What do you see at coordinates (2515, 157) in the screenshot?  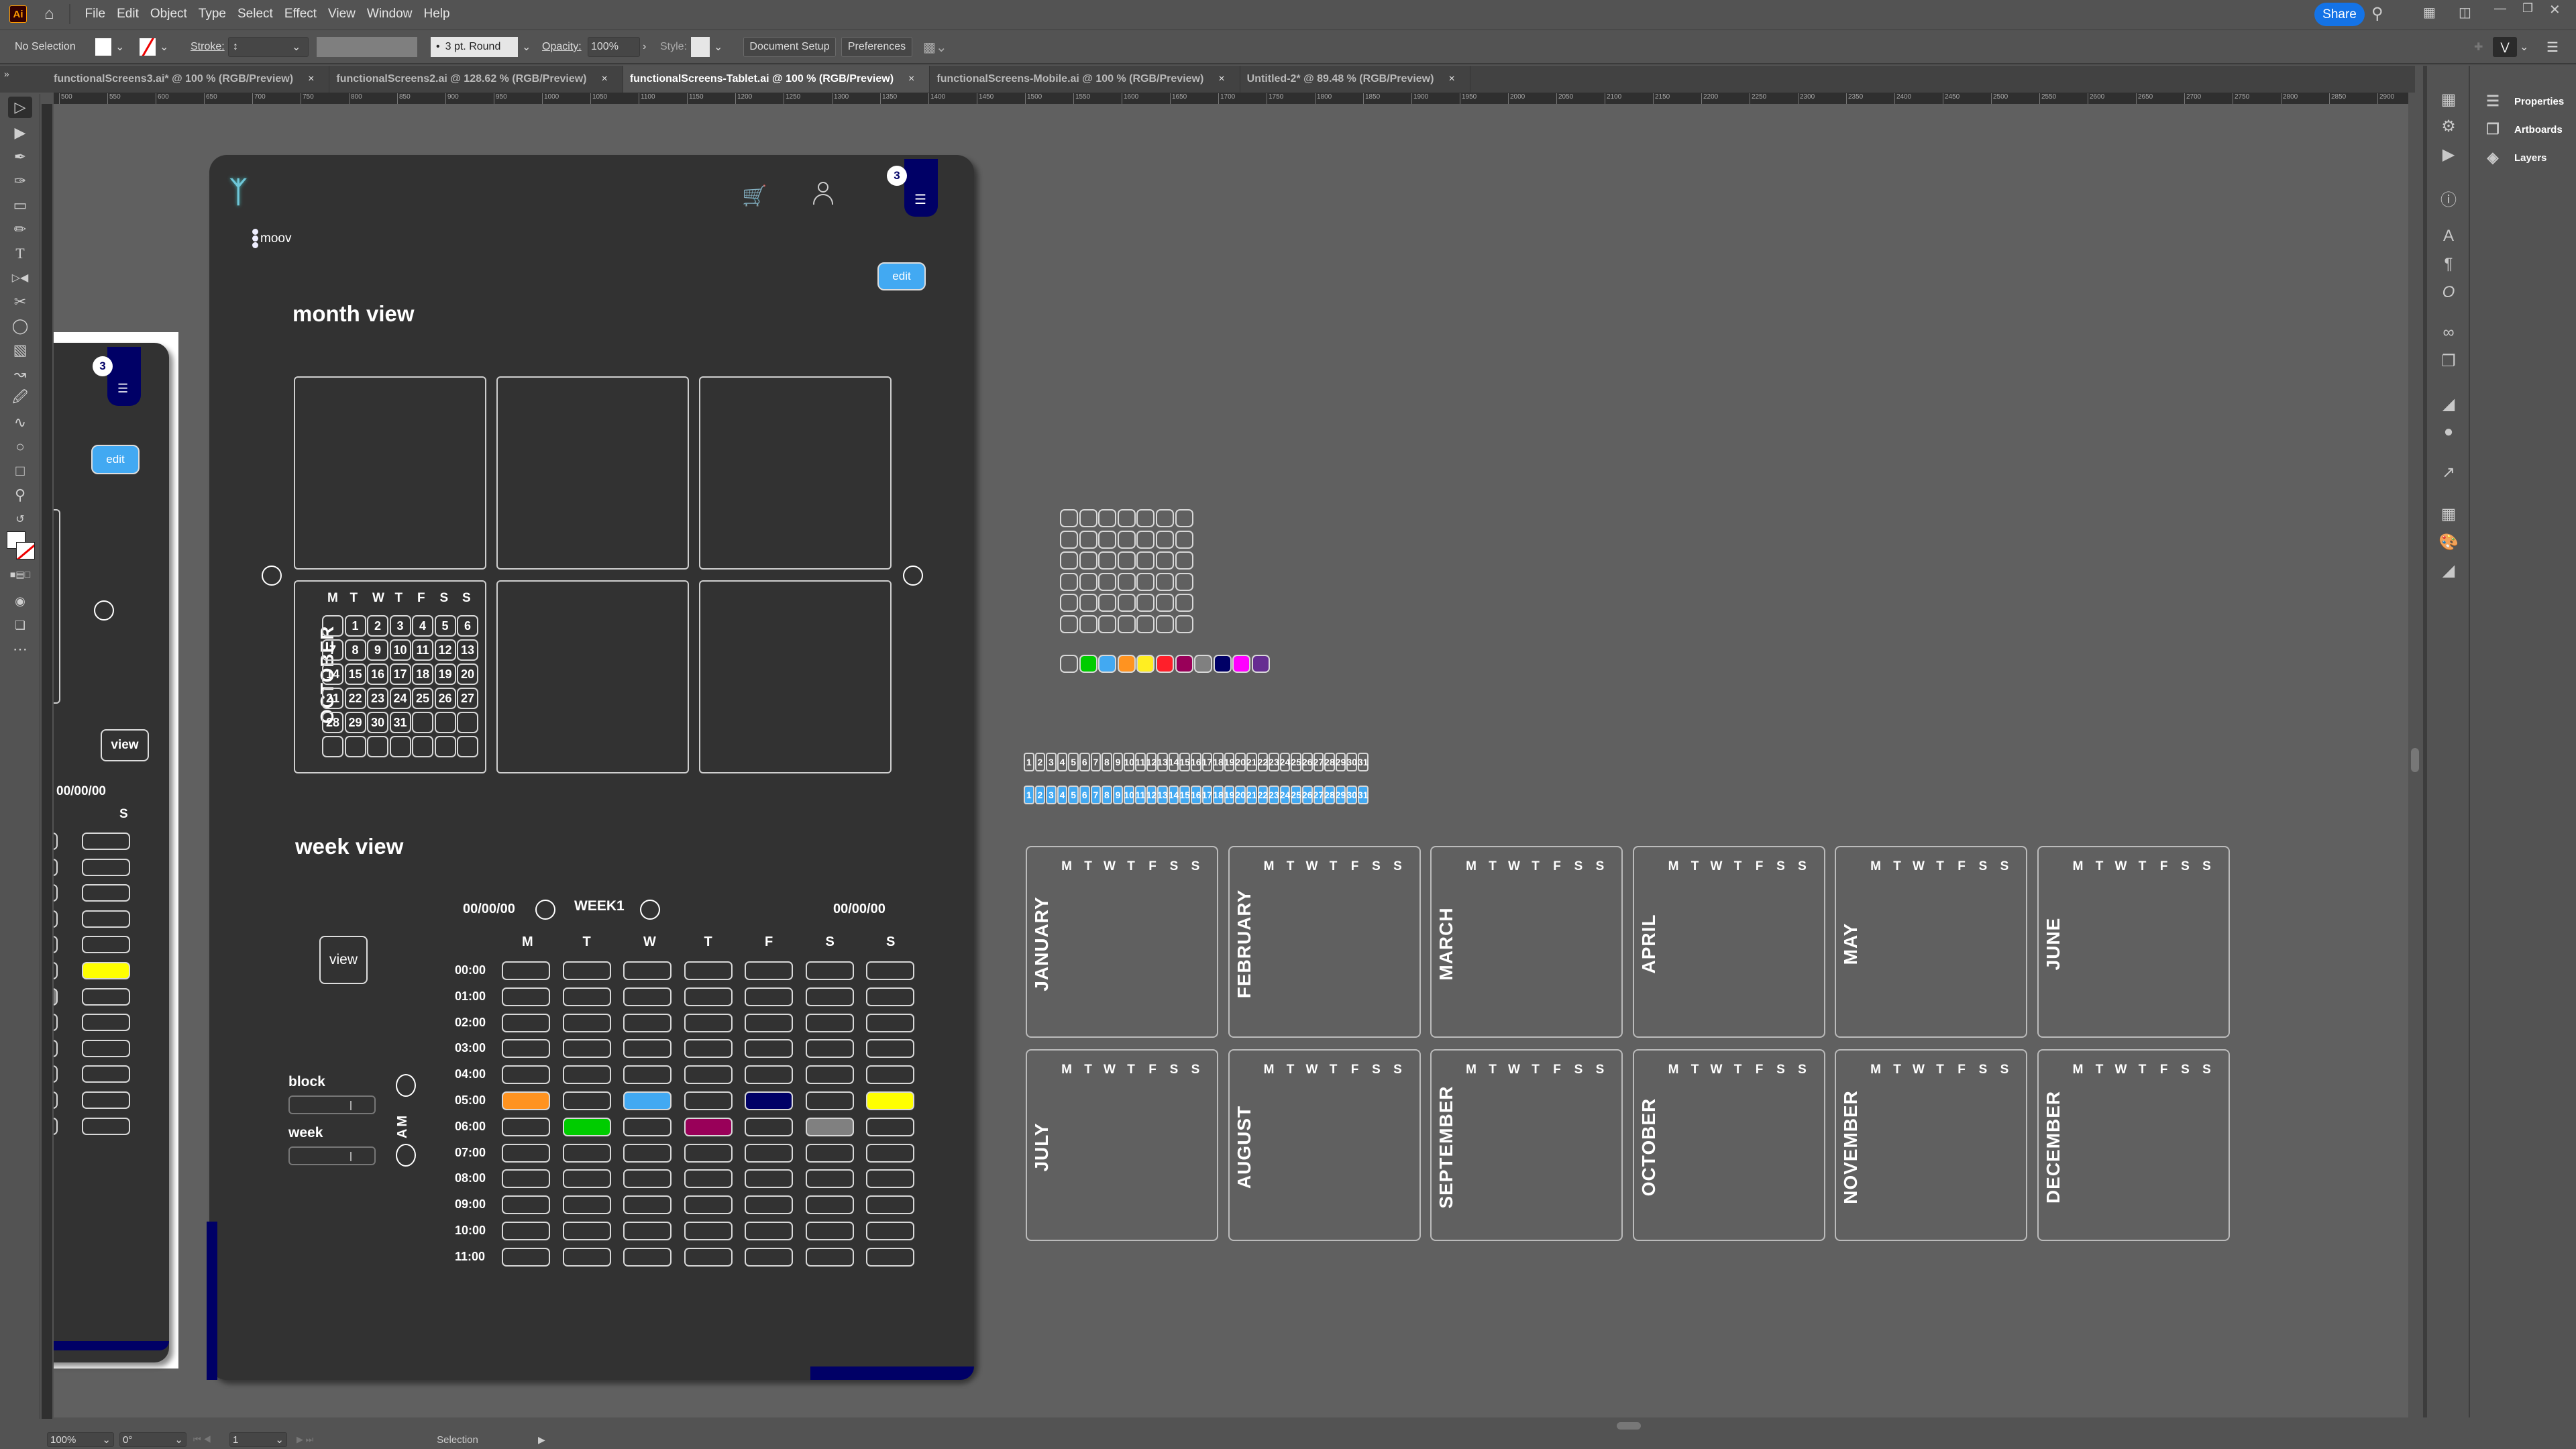 I see `panel-layers: ◈ Layers` at bounding box center [2515, 157].